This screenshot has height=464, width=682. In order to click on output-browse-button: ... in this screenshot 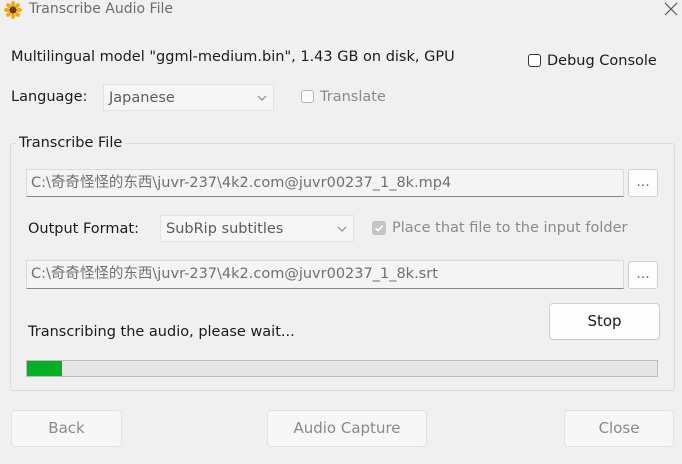, I will do `click(643, 275)`.